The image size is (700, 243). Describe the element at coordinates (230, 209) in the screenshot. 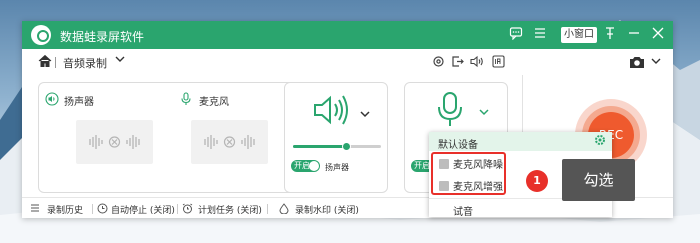

I see `schedule-button: 计划任务 (关闭)` at that location.